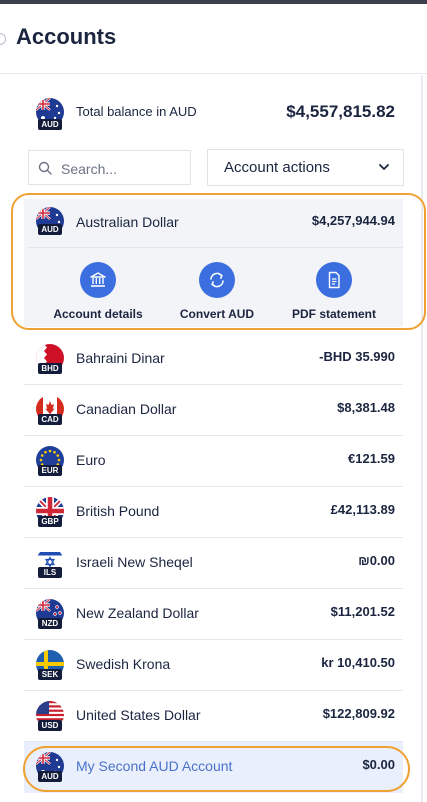 The width and height of the screenshot is (427, 802). I want to click on account-balance: $0.00, so click(378, 764).